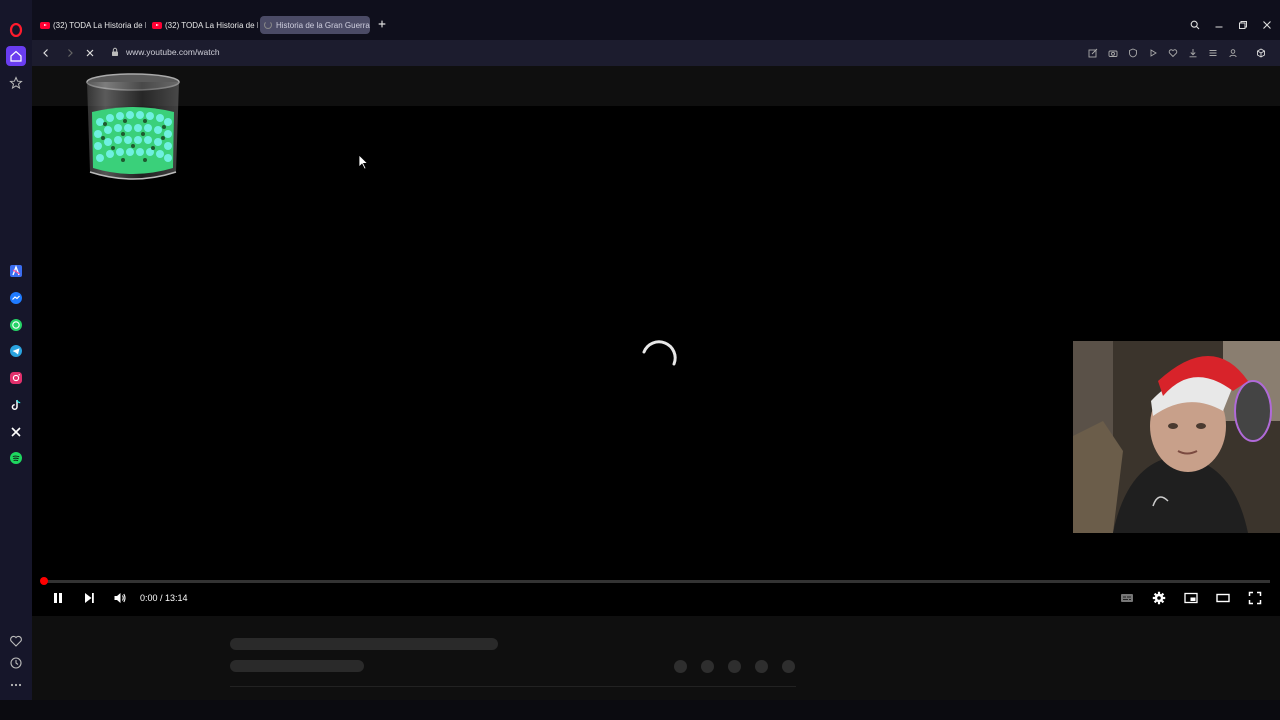 Image resolution: width=1280 pixels, height=720 pixels. I want to click on messenger-icon, so click(16, 298).